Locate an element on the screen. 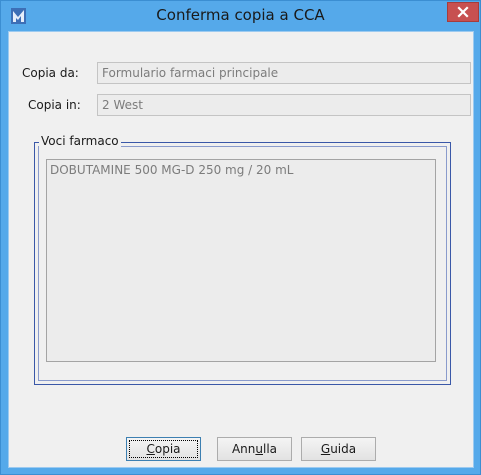 Image resolution: width=481 pixels, height=475 pixels. drug-items-legend: Voci farmaco is located at coordinates (80, 141).